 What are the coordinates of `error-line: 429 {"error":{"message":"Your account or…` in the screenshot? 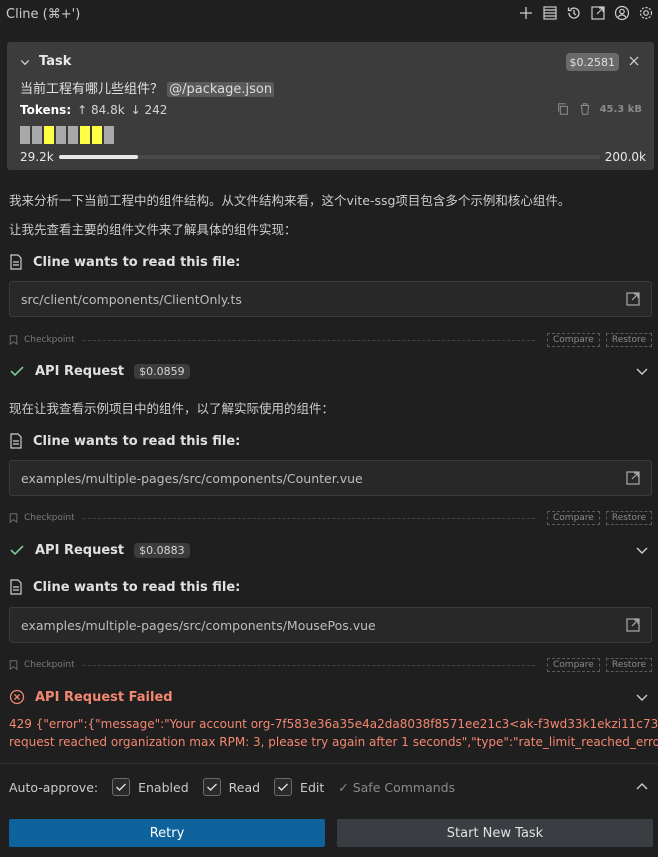 It's located at (333, 724).